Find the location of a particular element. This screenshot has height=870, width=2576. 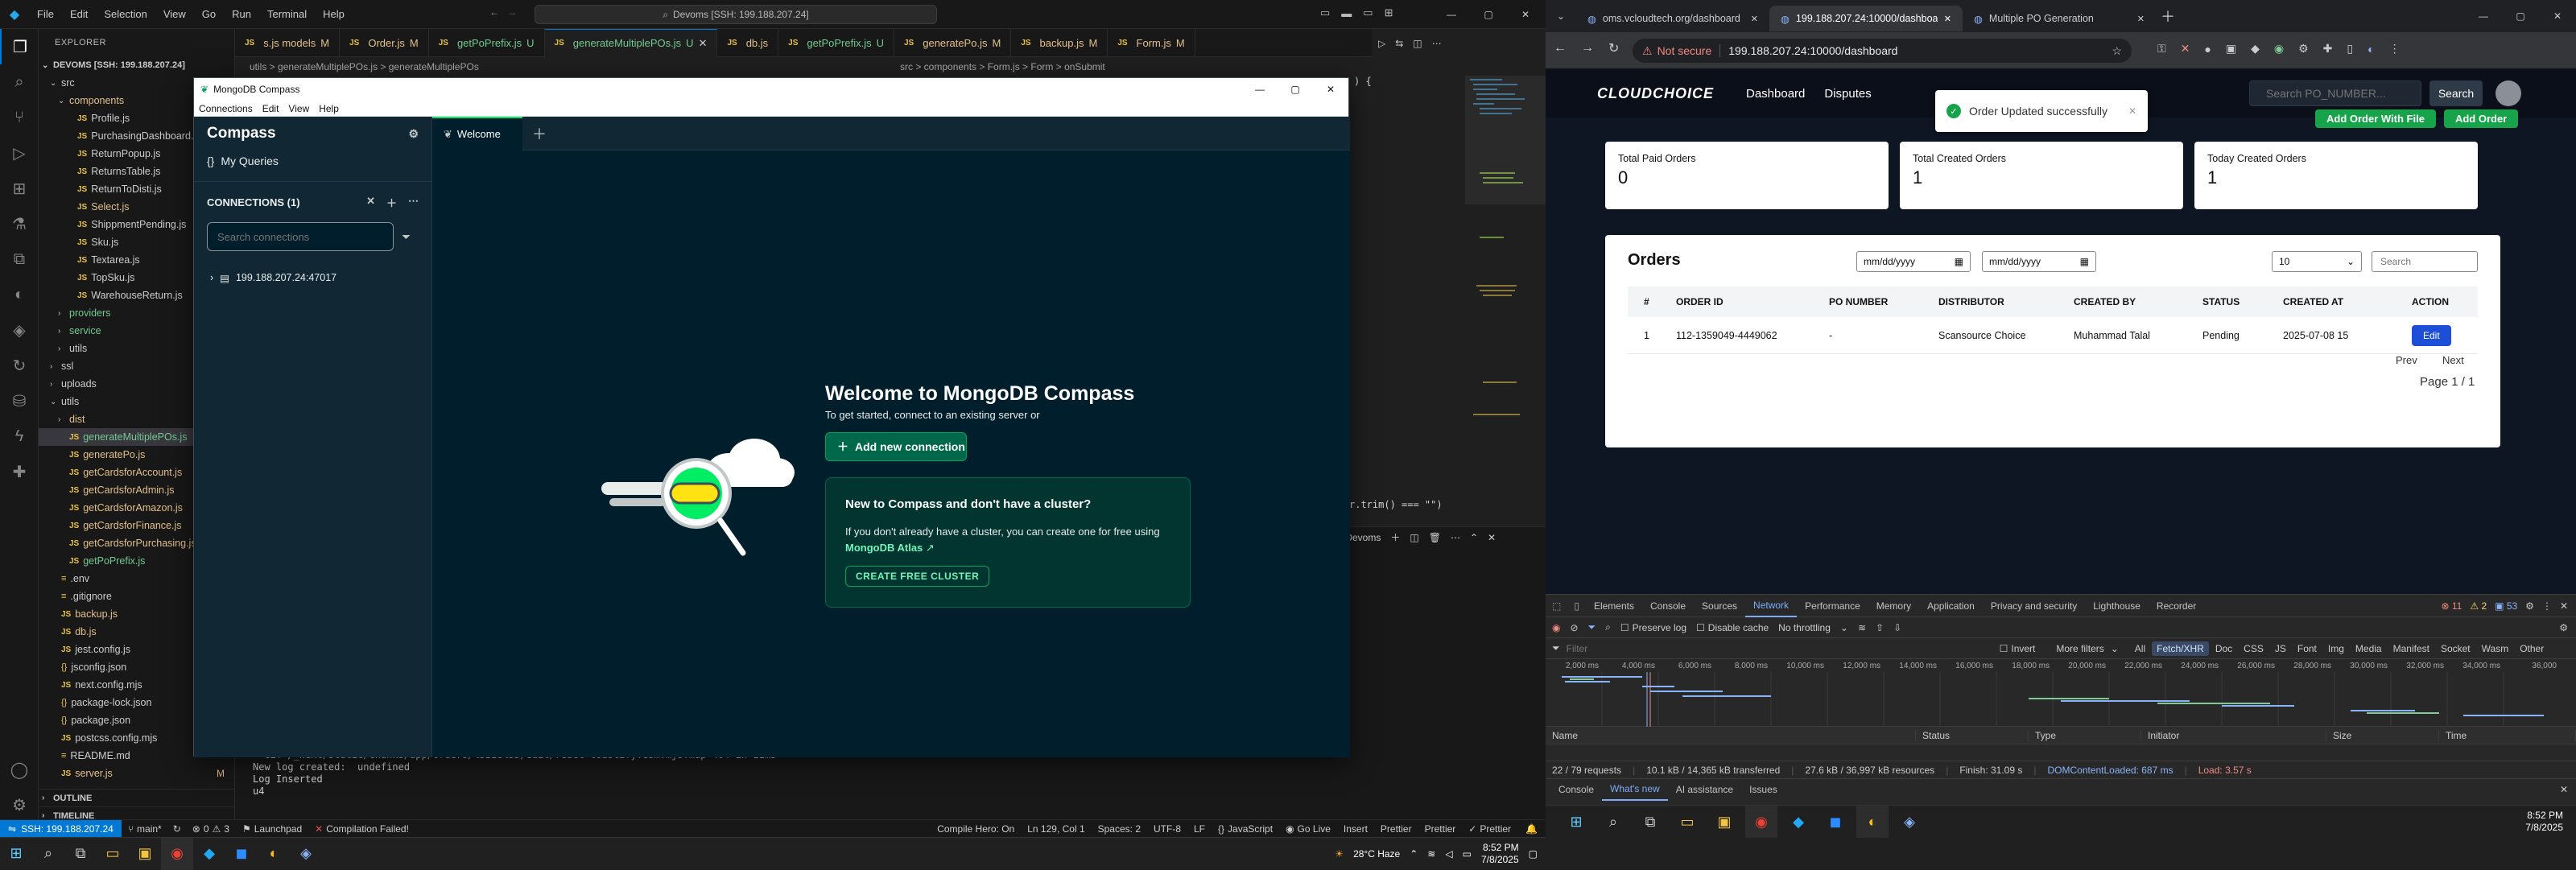

nav-forward-icon: → is located at coordinates (512, 12).